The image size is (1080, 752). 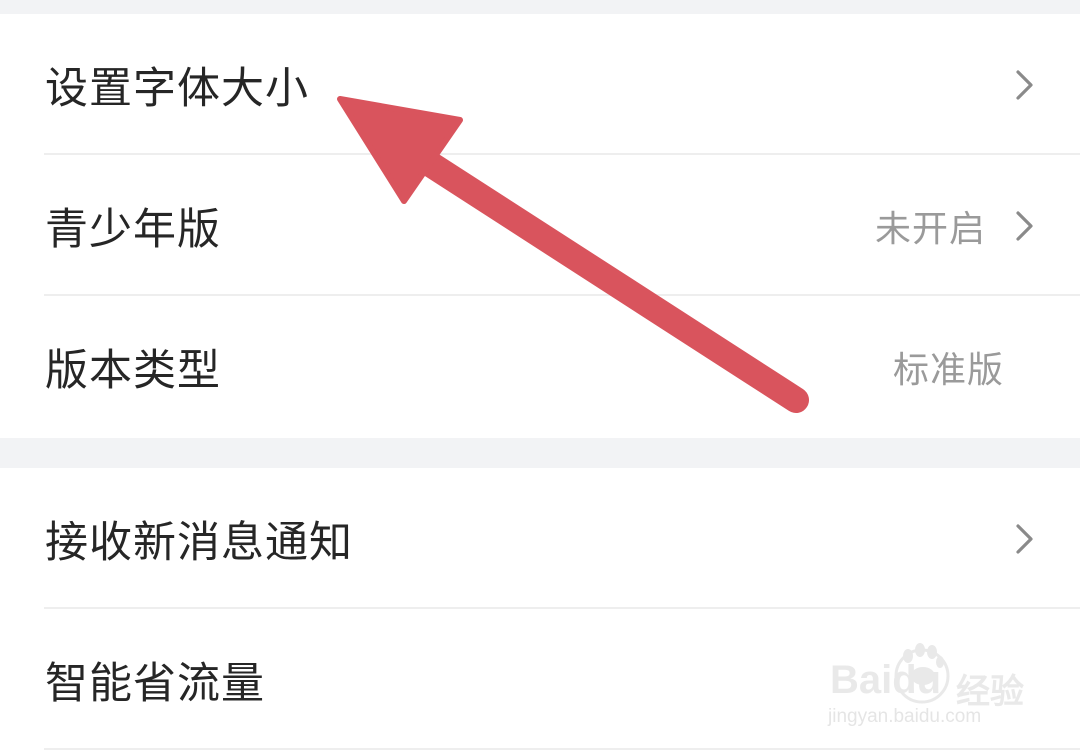 I want to click on row-label: 版本类型, so click(x=133, y=370).